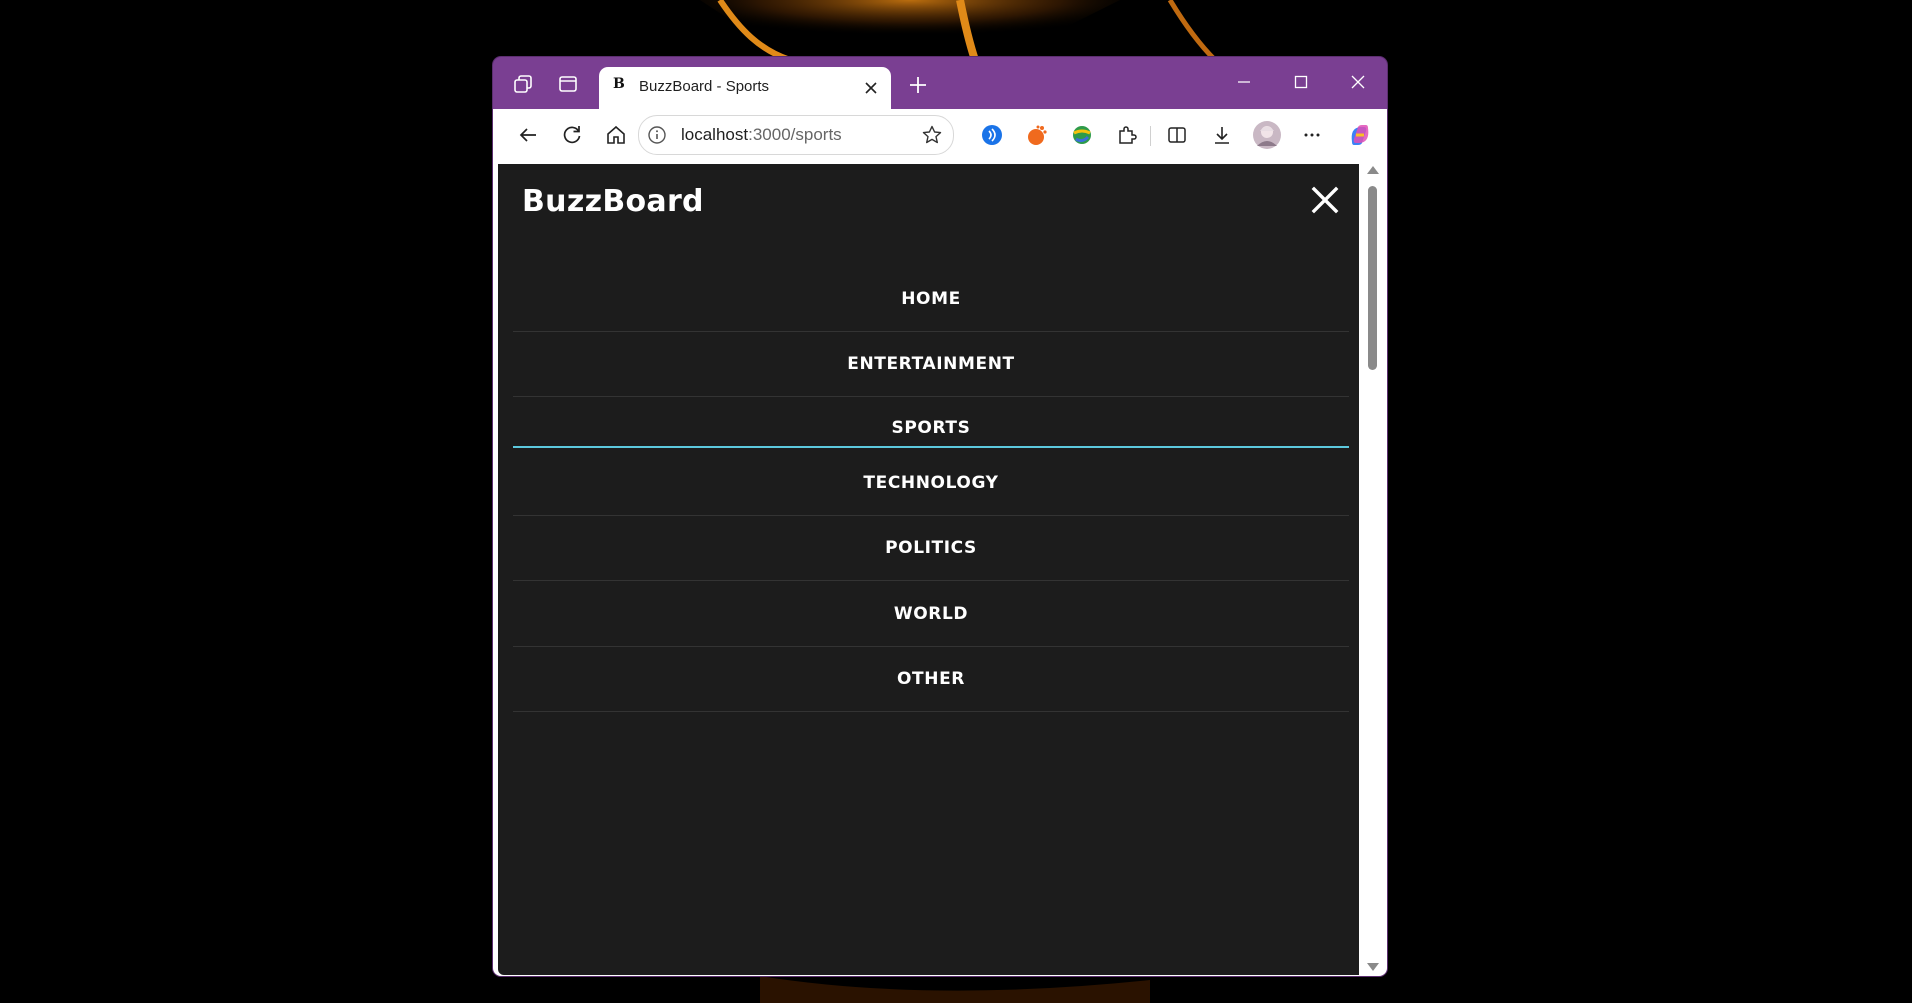 The height and width of the screenshot is (1003, 1912). What do you see at coordinates (931, 364) in the screenshot?
I see `nav-item-entertainment: ENTERTAINMENT` at bounding box center [931, 364].